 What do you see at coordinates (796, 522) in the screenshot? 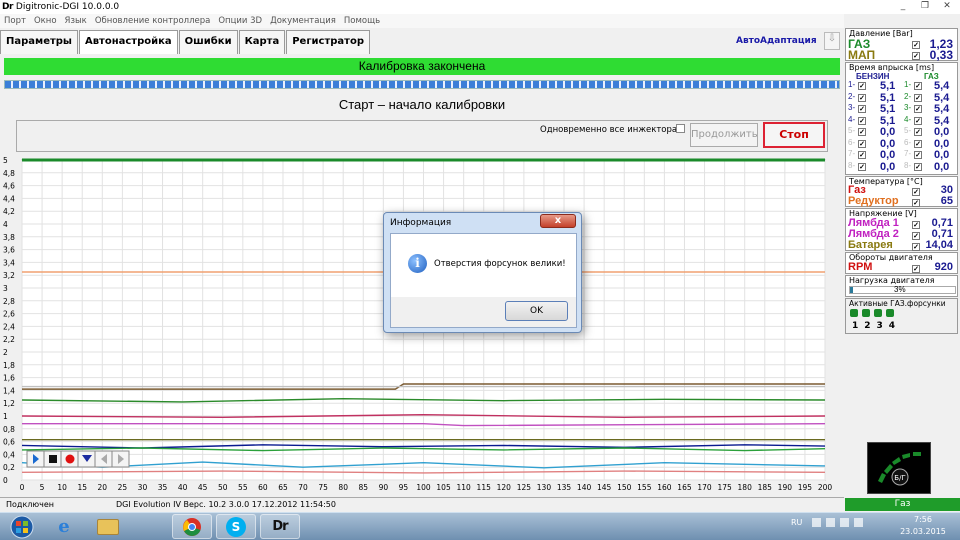
I see `language-indicator: RU` at bounding box center [796, 522].